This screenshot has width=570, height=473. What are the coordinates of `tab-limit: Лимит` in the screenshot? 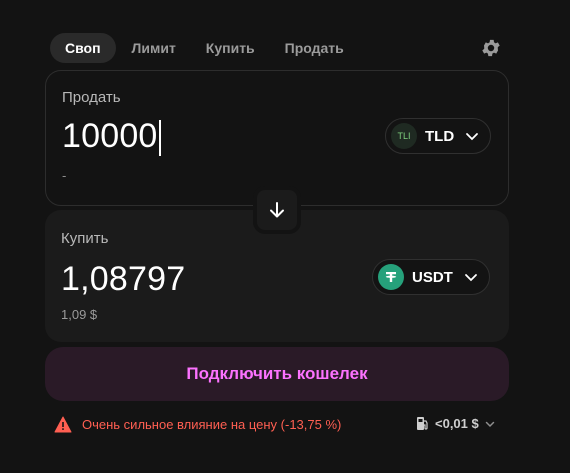 It's located at (154, 48).